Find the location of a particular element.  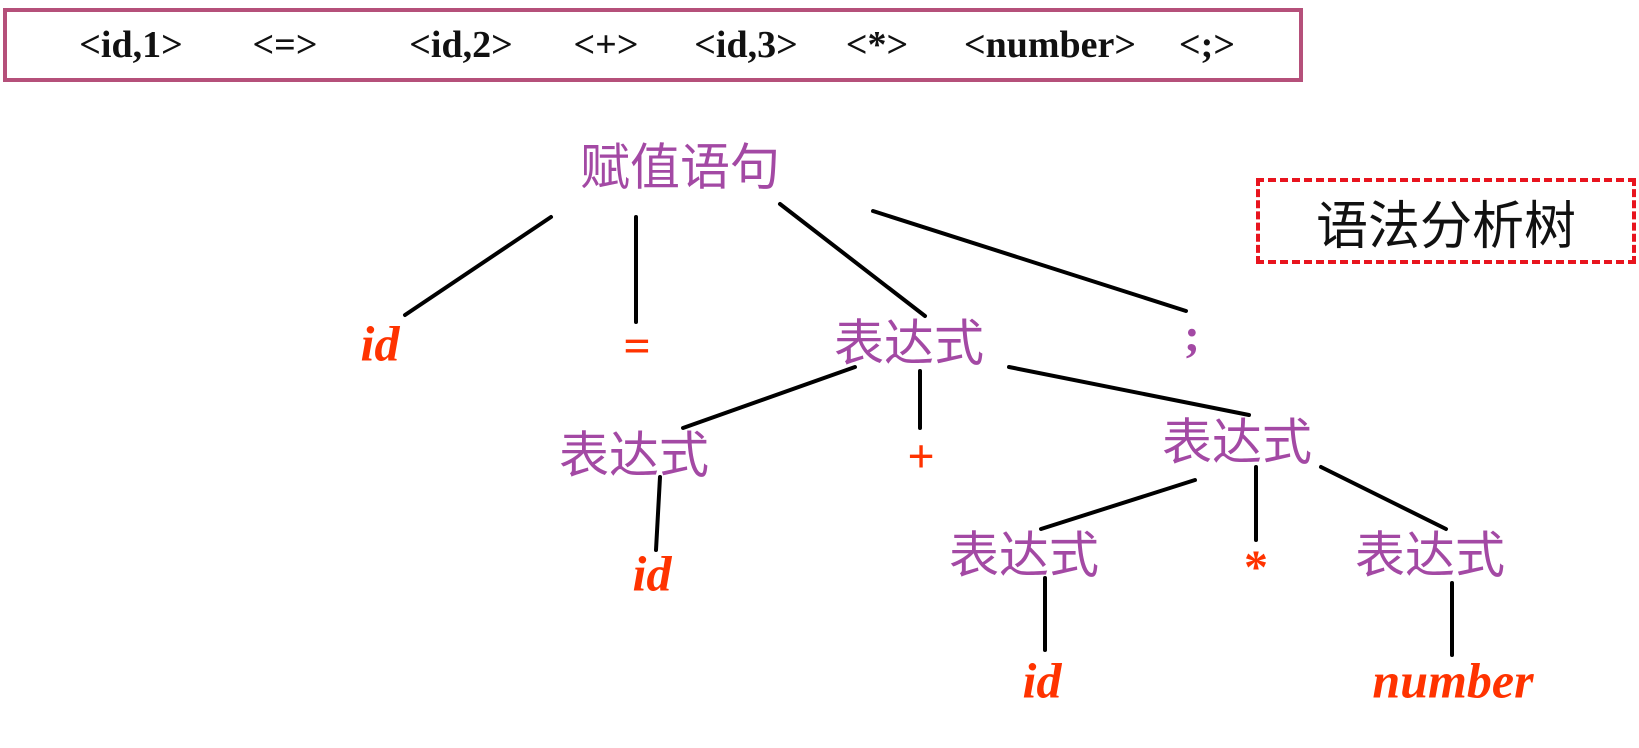

edge-root-id is located at coordinates (478, 266).